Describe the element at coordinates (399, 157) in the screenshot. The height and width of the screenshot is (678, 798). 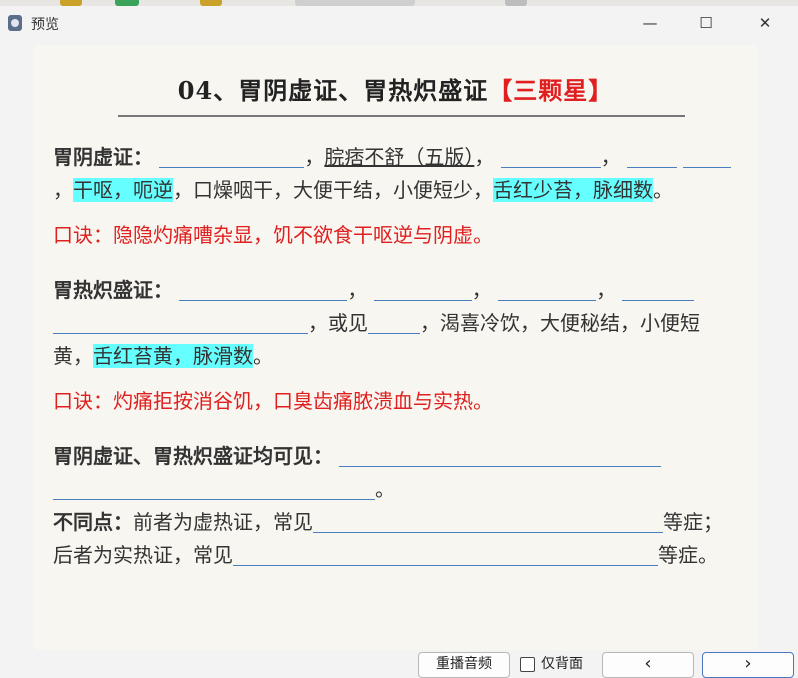
I see `underlined-answer: 脘痞不舒（五版）` at that location.